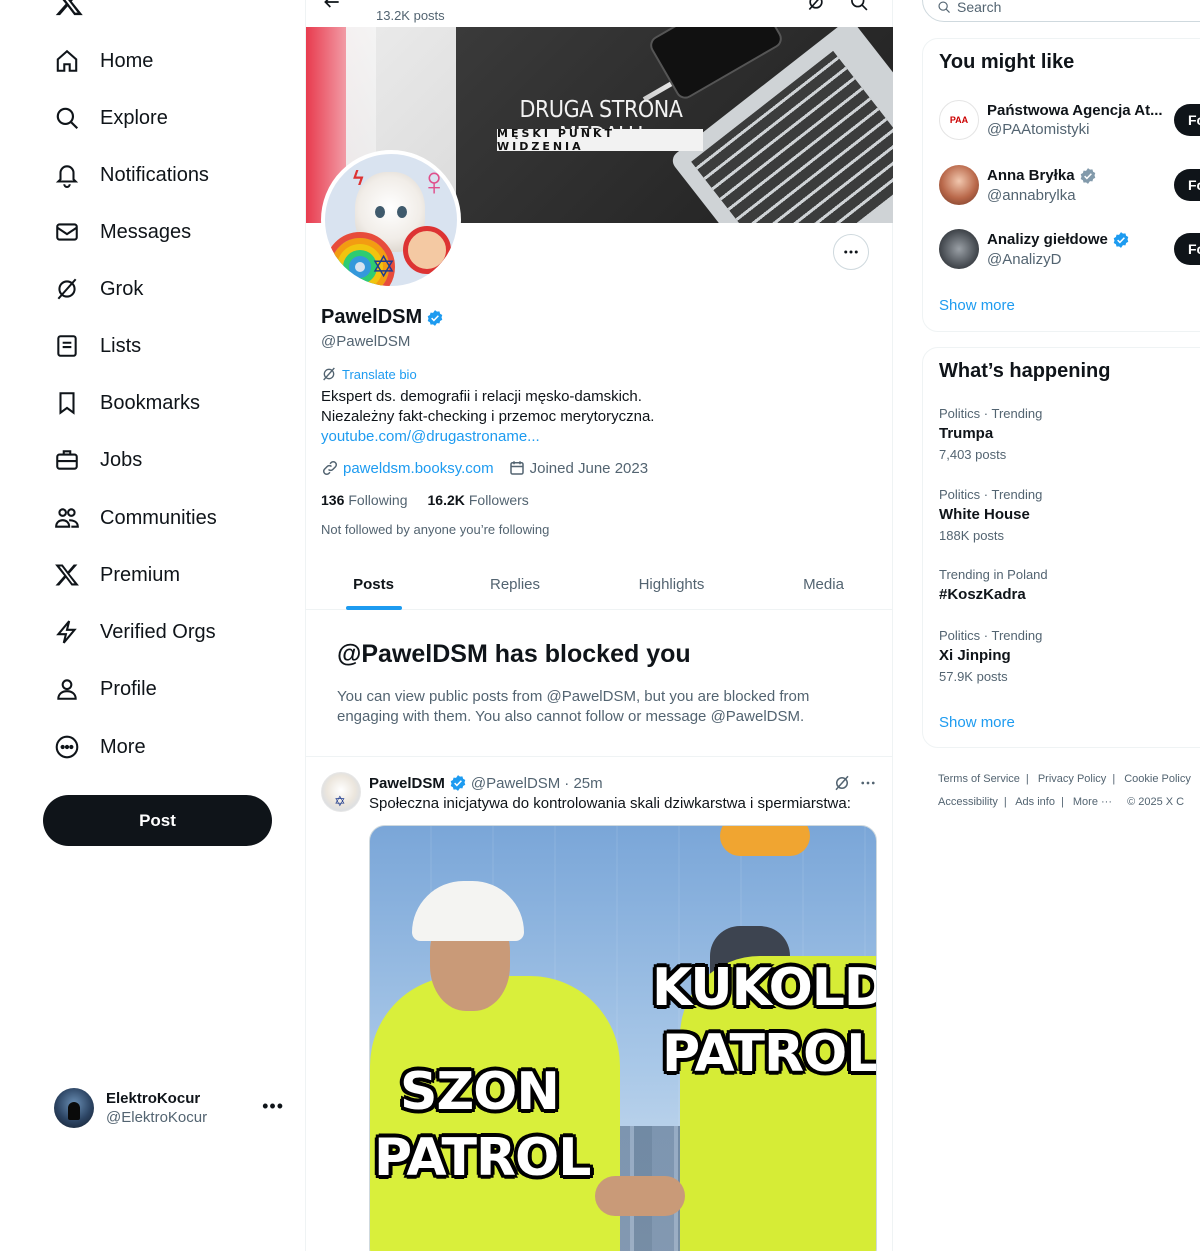  What do you see at coordinates (1069, 249) in the screenshot?
I see `suggestion-item: Analizy giełdowe @AnalizyD Fo` at bounding box center [1069, 249].